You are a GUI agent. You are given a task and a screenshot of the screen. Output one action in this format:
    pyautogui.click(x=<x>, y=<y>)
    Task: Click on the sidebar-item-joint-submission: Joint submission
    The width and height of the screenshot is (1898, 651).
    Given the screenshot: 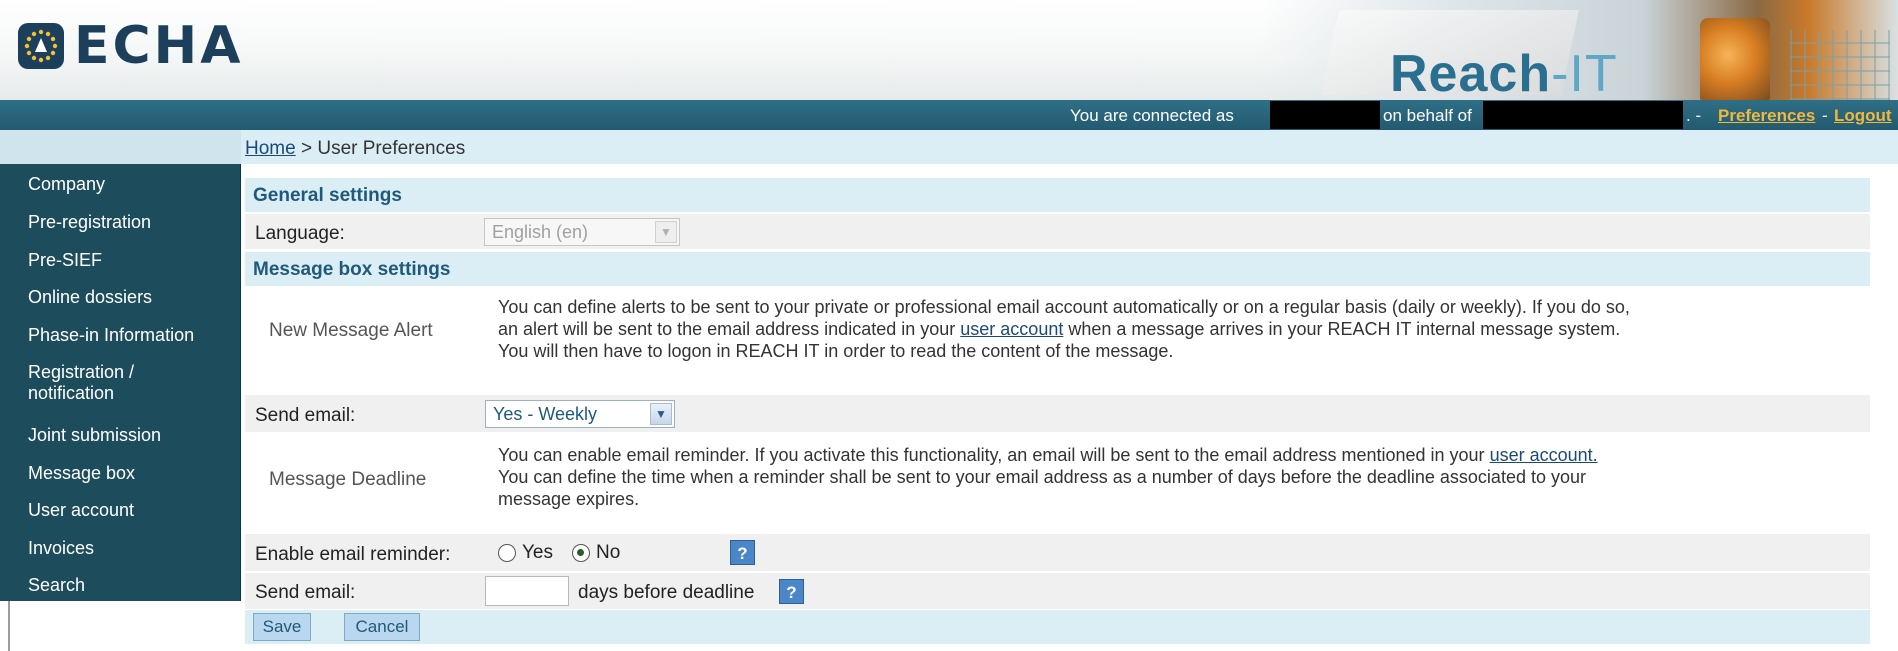 What is the action you would take?
    pyautogui.click(x=80, y=435)
    